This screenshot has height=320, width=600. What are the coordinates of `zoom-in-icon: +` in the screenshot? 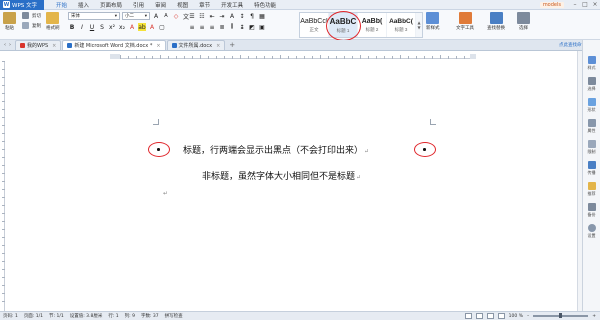 It's located at (594, 316).